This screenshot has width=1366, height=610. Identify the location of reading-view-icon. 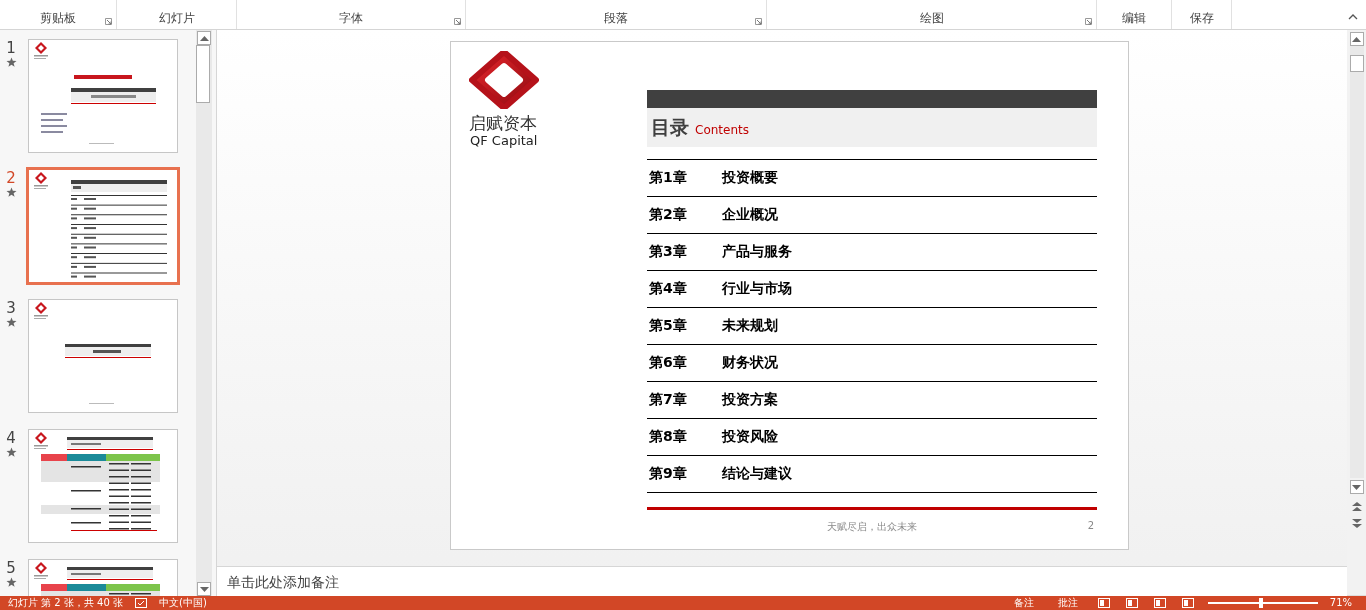
(1159, 603).